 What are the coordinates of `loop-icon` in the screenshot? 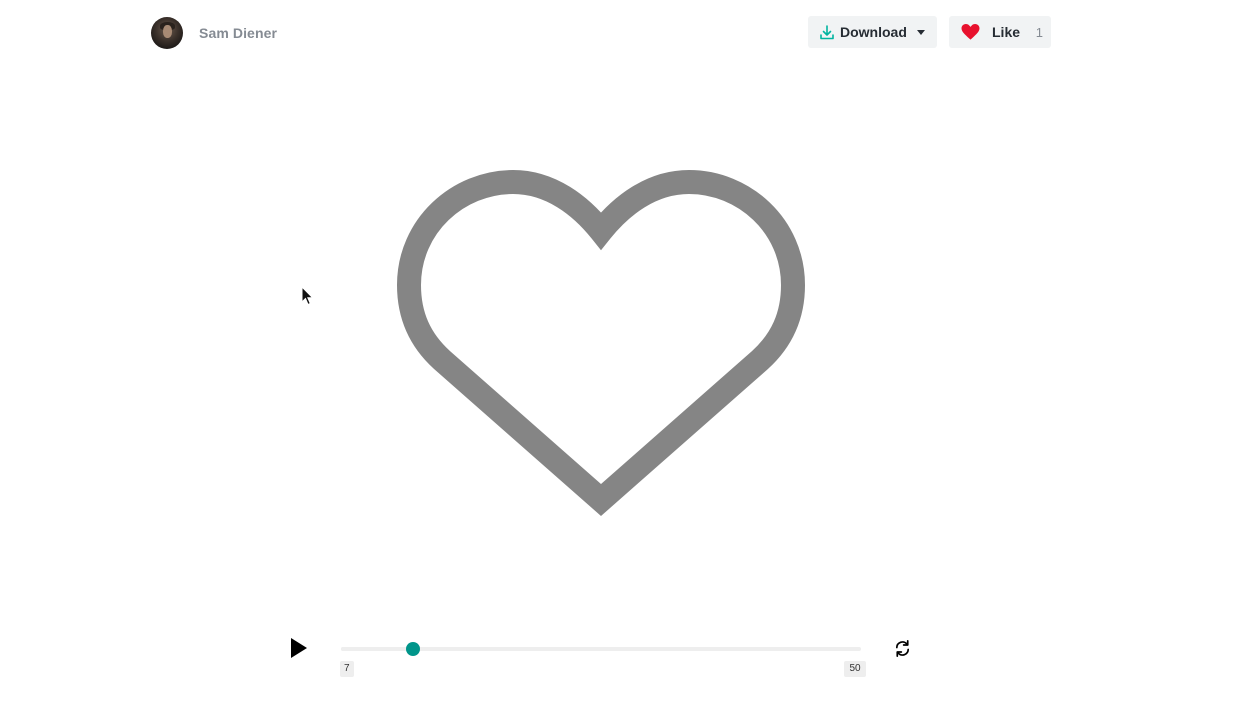 It's located at (902, 648).